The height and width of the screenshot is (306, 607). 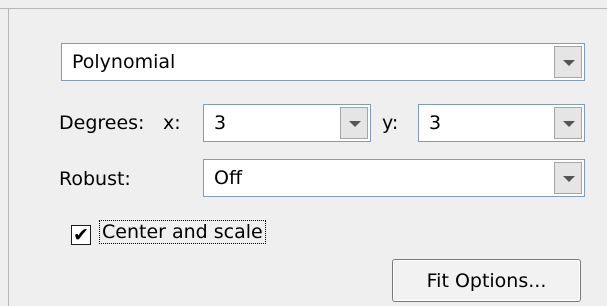 I want to click on degree-y-value: 3, so click(x=435, y=123).